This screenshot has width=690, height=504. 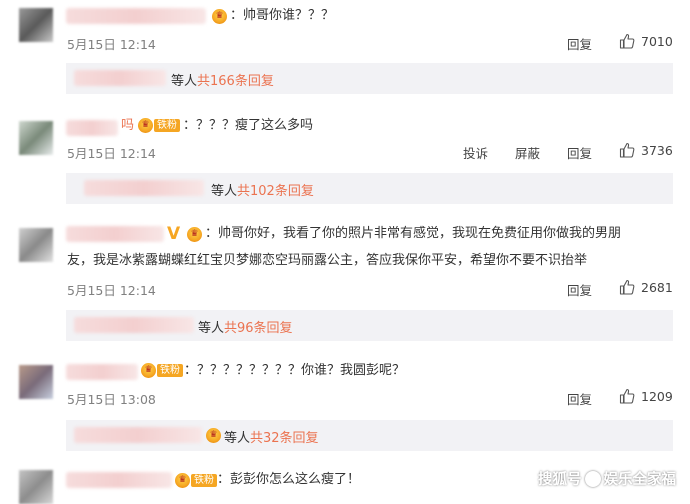 I want to click on like-count: 2681, so click(x=657, y=287).